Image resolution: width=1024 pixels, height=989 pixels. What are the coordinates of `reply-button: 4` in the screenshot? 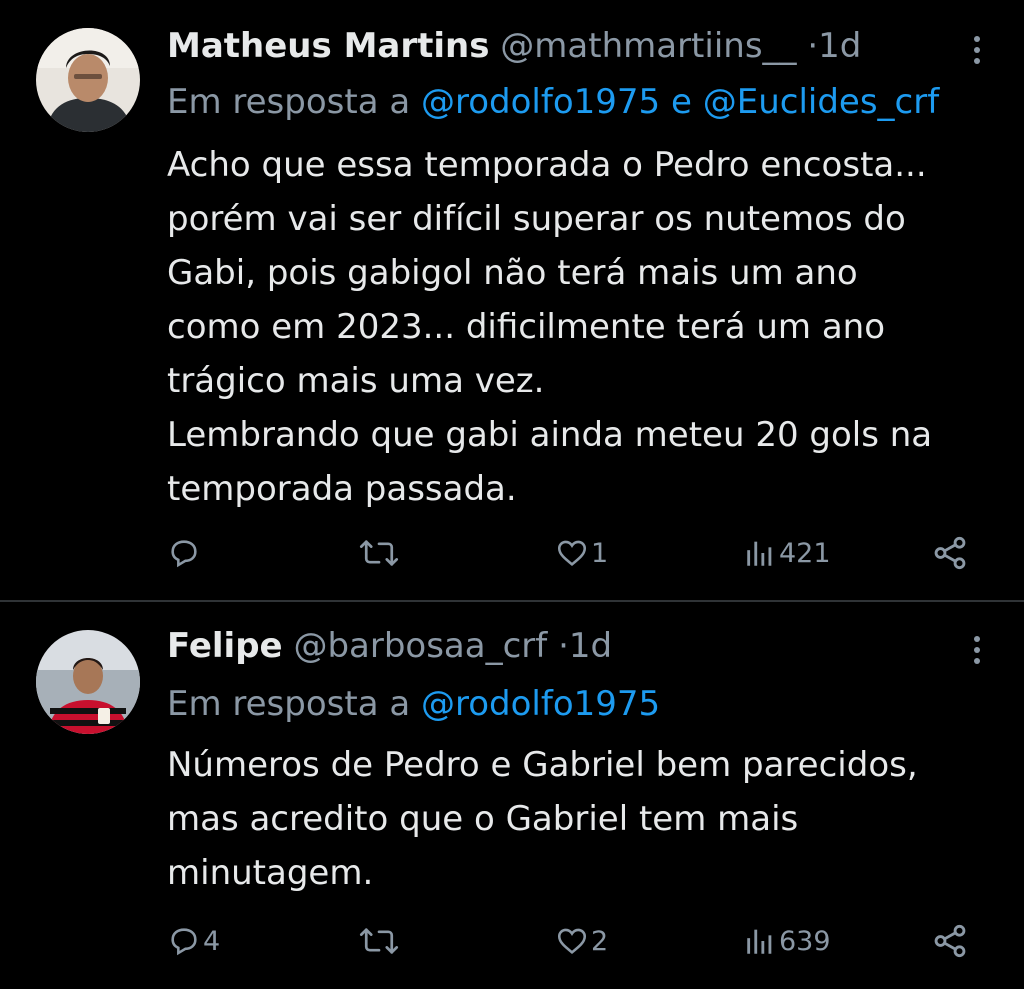 It's located at (193, 941).